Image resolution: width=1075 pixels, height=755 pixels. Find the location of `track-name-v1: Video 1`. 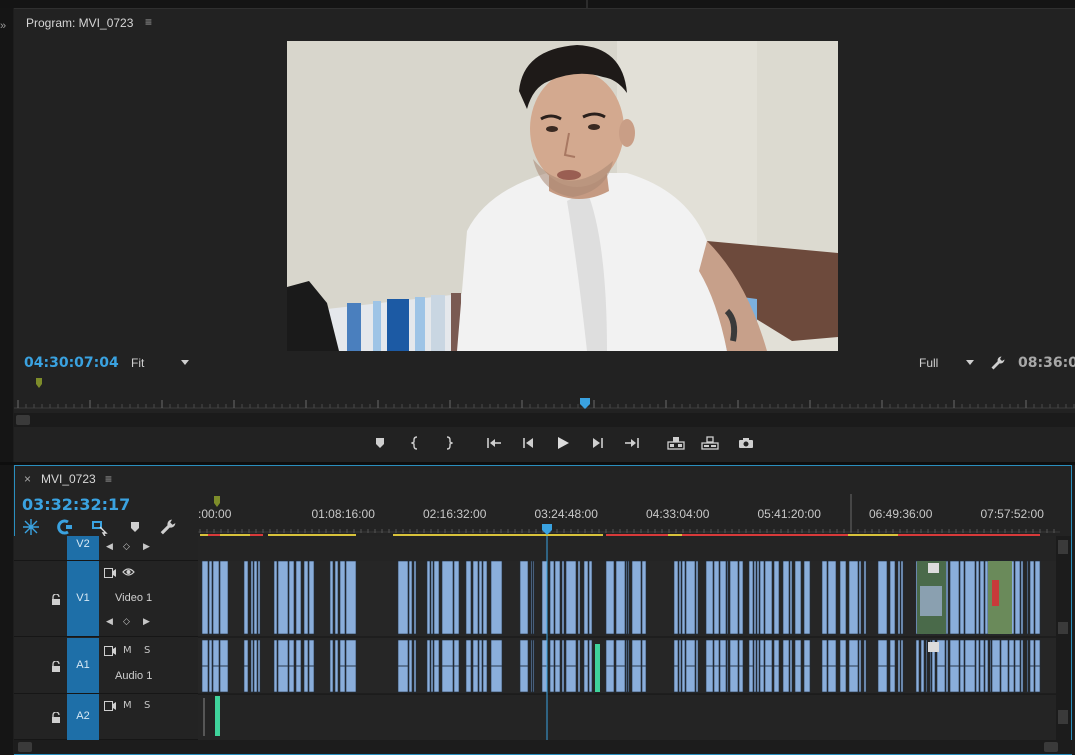

track-name-v1: Video 1 is located at coordinates (133, 598).